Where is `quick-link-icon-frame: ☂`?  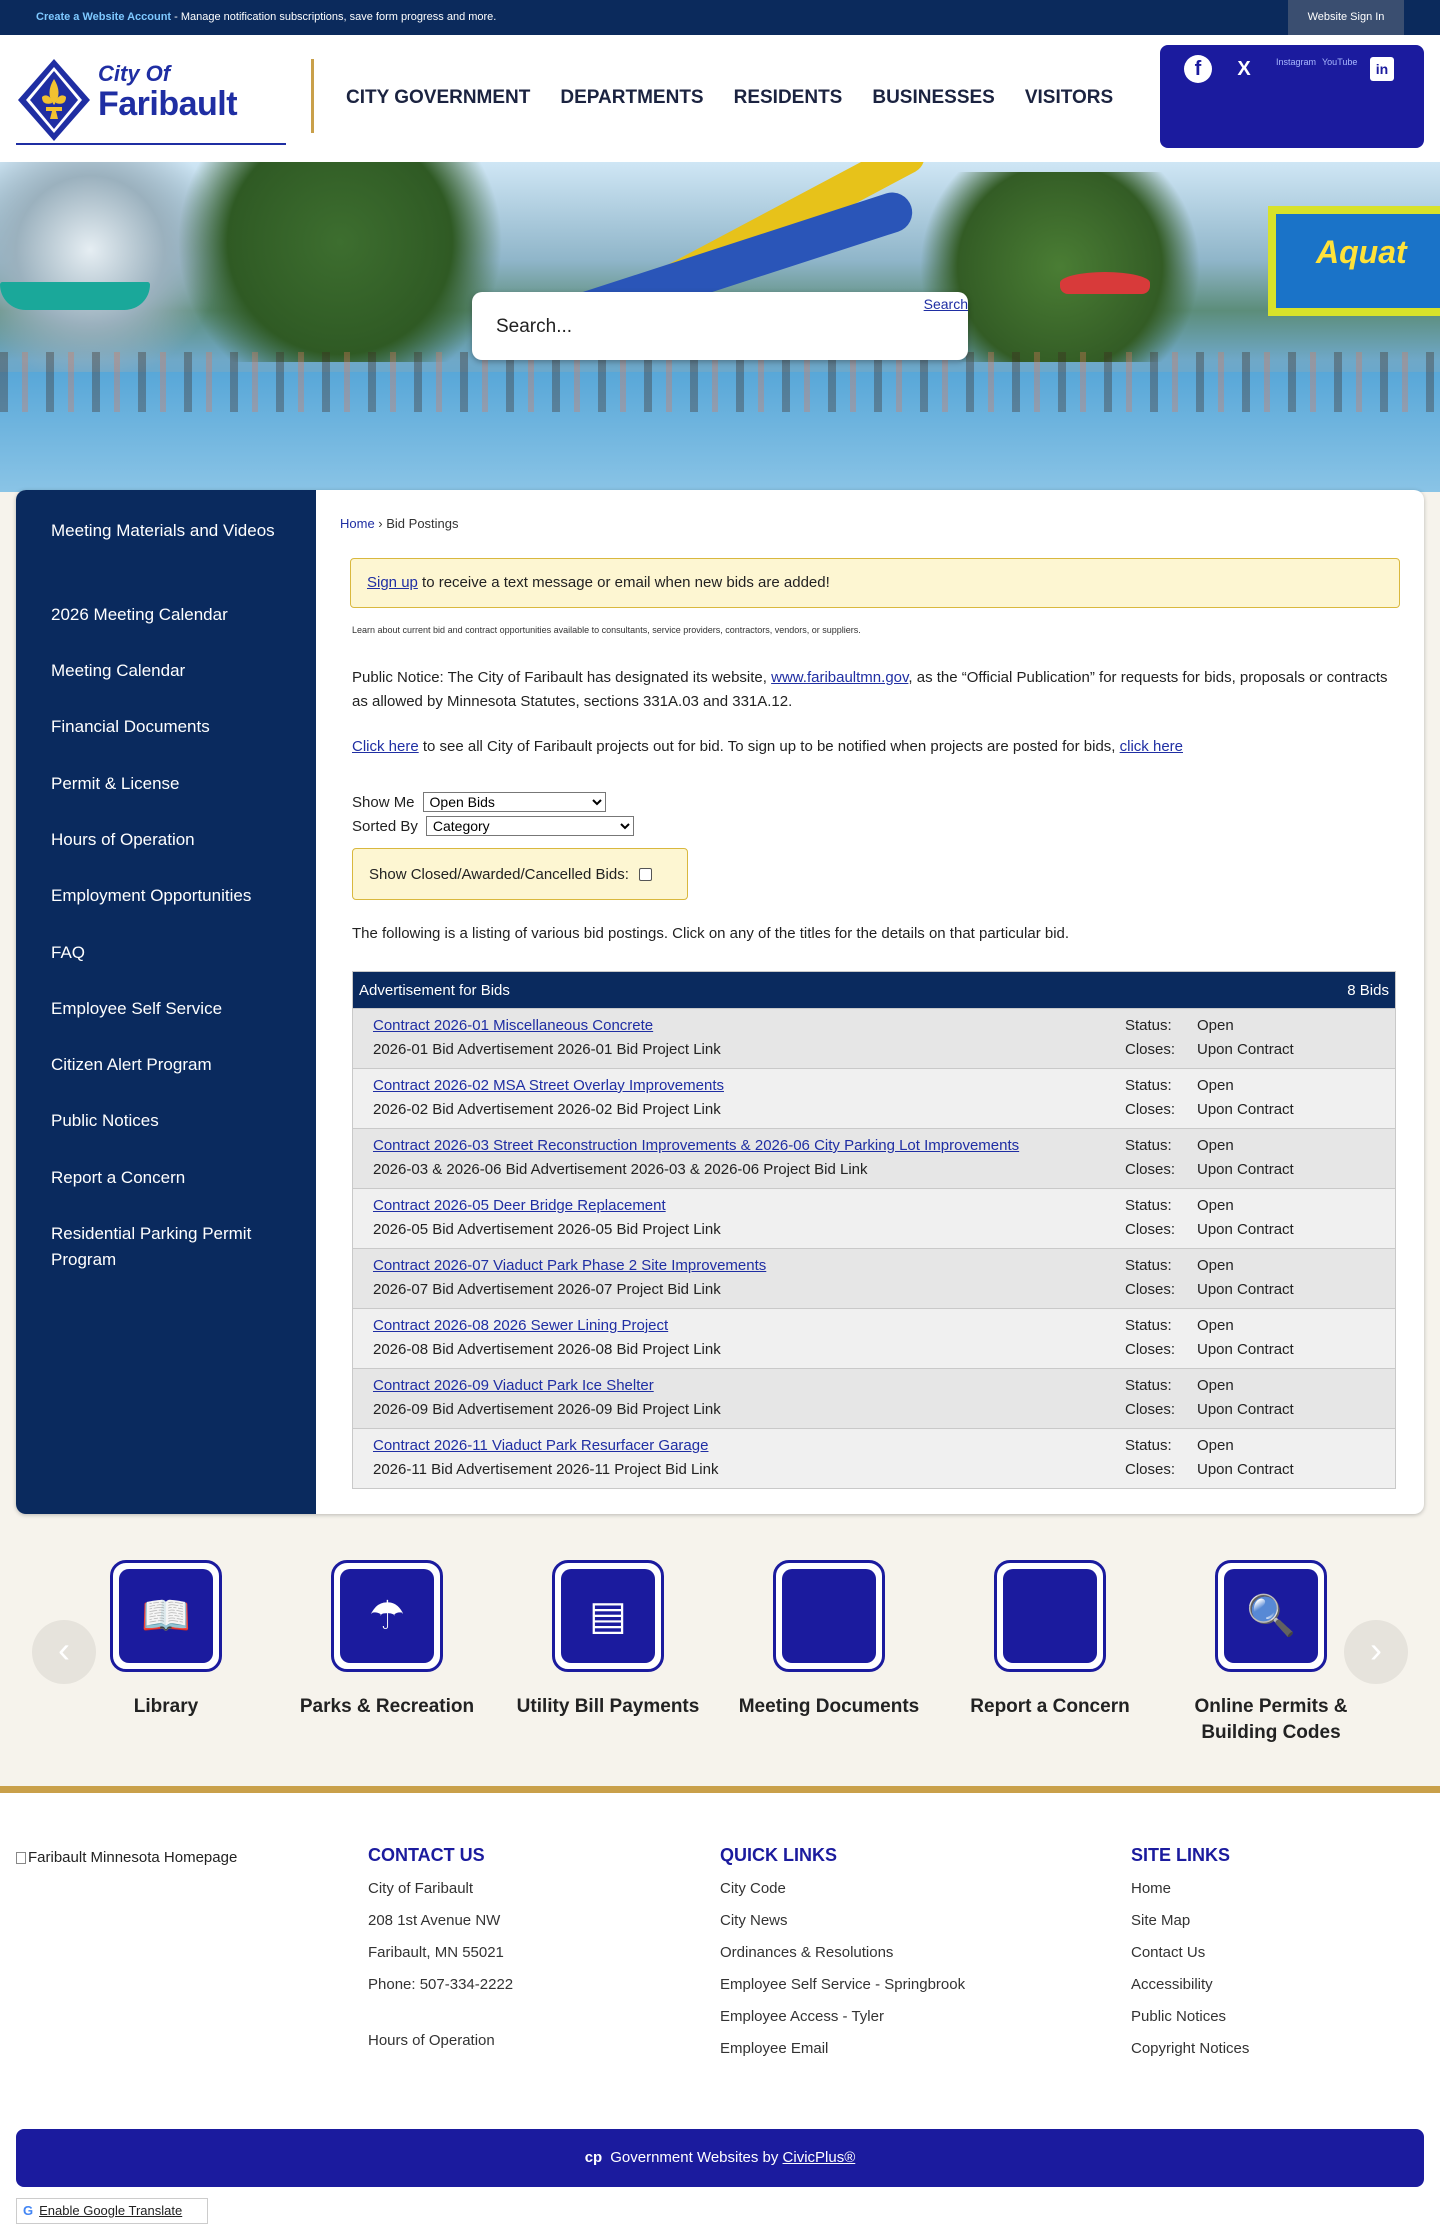
quick-link-icon-frame: ☂ is located at coordinates (387, 1616).